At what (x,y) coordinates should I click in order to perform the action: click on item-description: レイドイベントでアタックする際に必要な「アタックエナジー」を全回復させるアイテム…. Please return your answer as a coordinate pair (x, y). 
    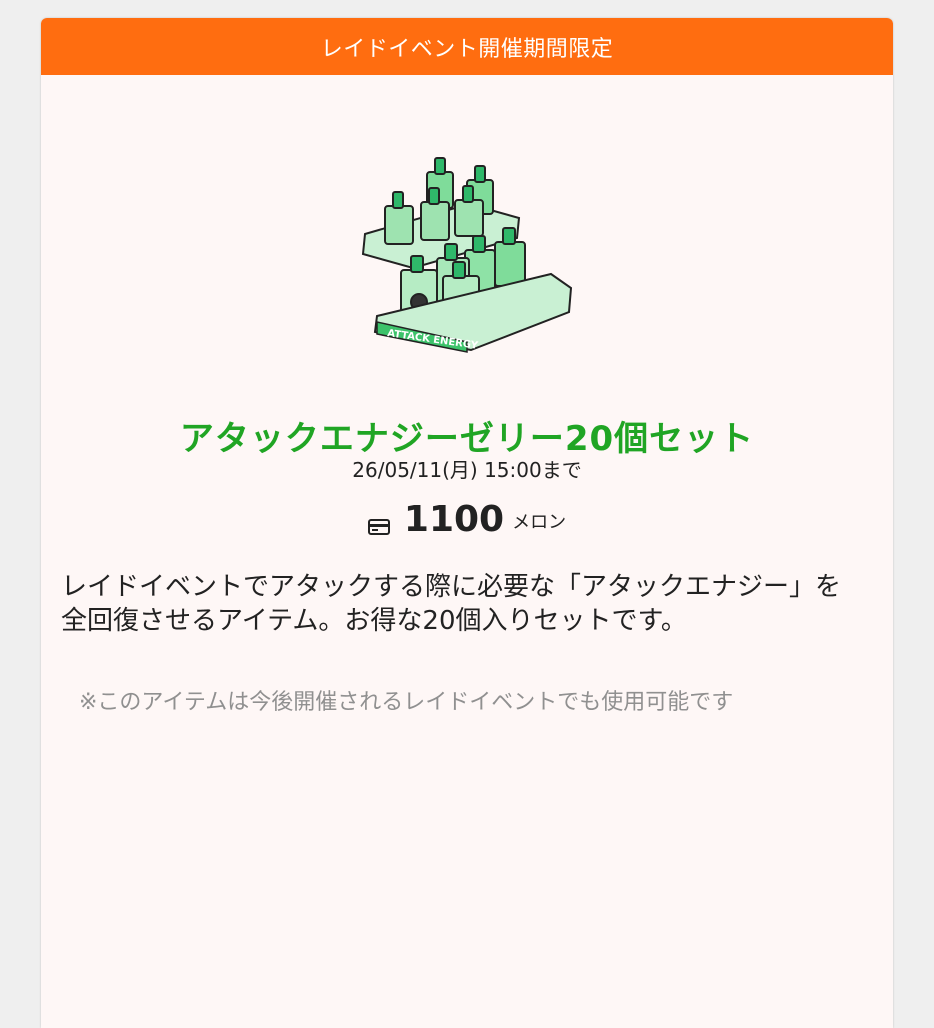
    Looking at the image, I should click on (451, 604).